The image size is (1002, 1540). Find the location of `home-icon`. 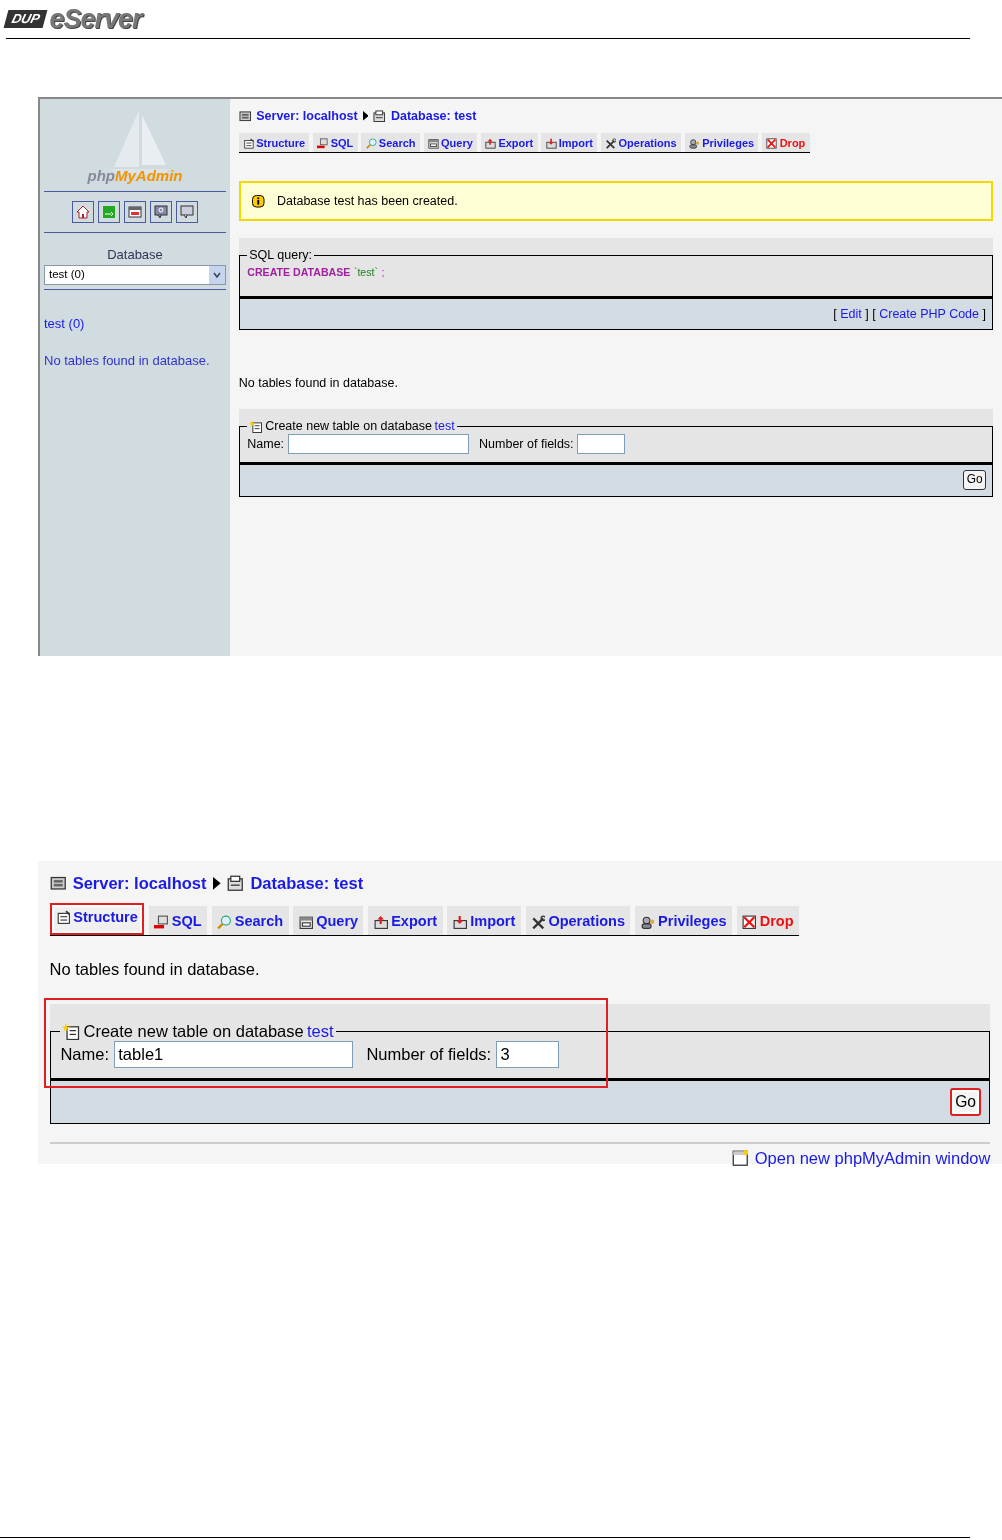

home-icon is located at coordinates (83, 212).